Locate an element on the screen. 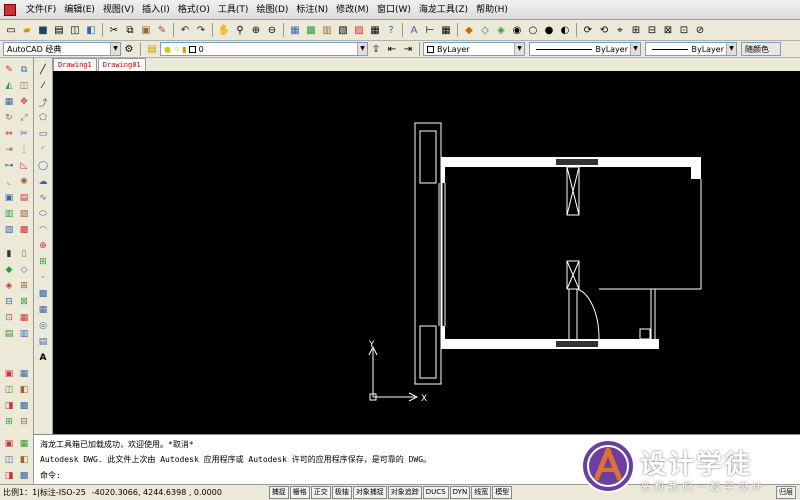 The height and width of the screenshot is (500, 800). ortho-toggle: 正交 is located at coordinates (320, 492).